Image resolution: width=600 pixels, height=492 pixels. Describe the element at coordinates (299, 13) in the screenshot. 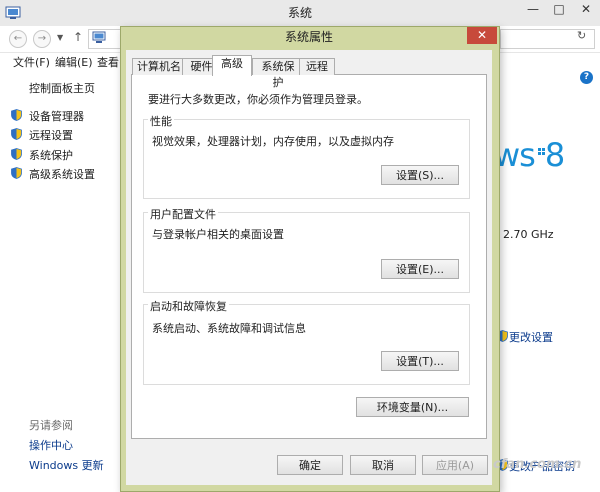

I see `system-window-title: 系统` at that location.